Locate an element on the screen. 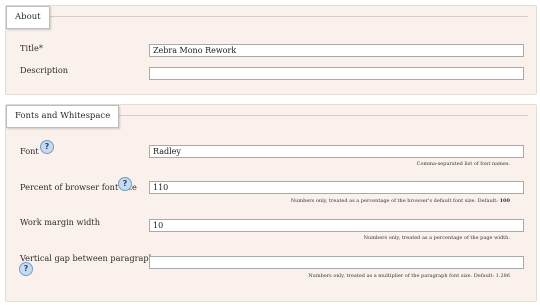 Image resolution: width=540 pixels, height=307 pixels. paragraph-gap-label: Vertical gap between paragraphs is located at coordinates (89, 258).